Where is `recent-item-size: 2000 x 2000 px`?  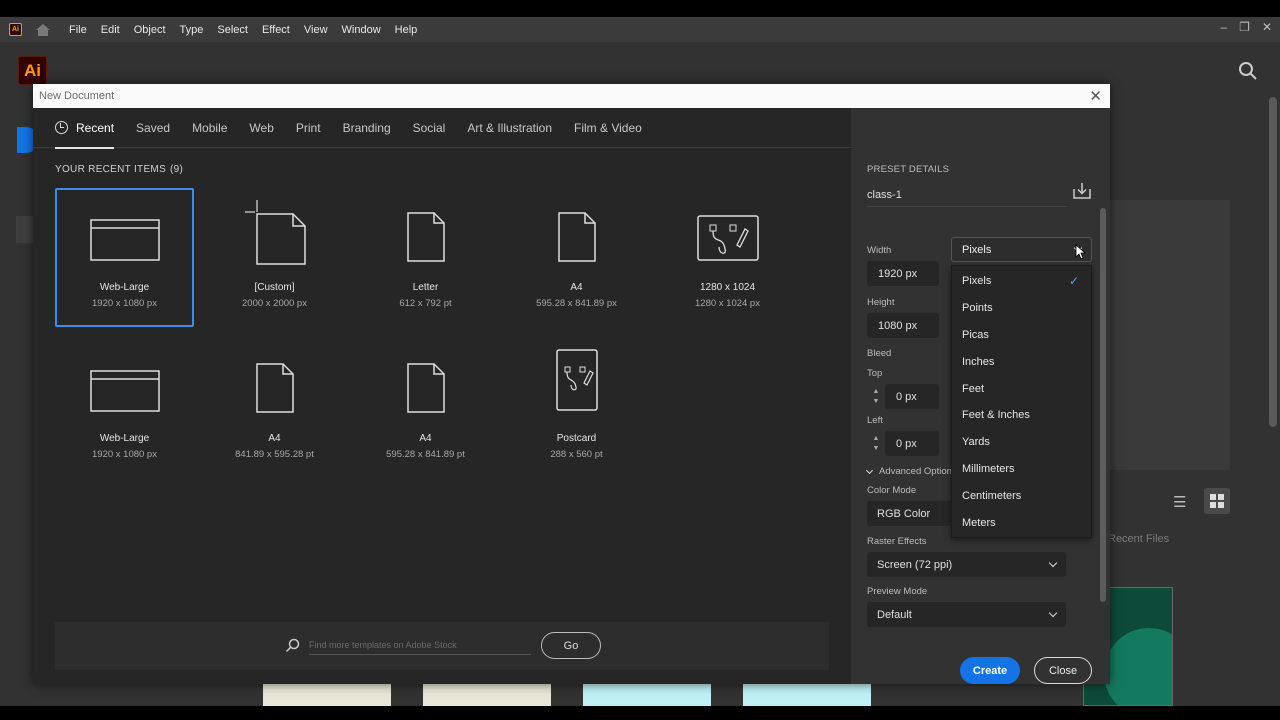
recent-item-size: 2000 x 2000 px is located at coordinates (274, 303).